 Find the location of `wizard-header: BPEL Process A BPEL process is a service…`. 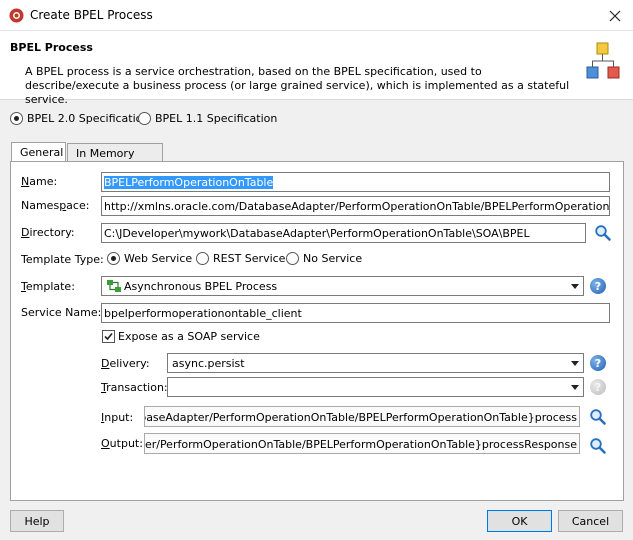

wizard-header: BPEL Process A BPEL process is a service… is located at coordinates (316, 68).